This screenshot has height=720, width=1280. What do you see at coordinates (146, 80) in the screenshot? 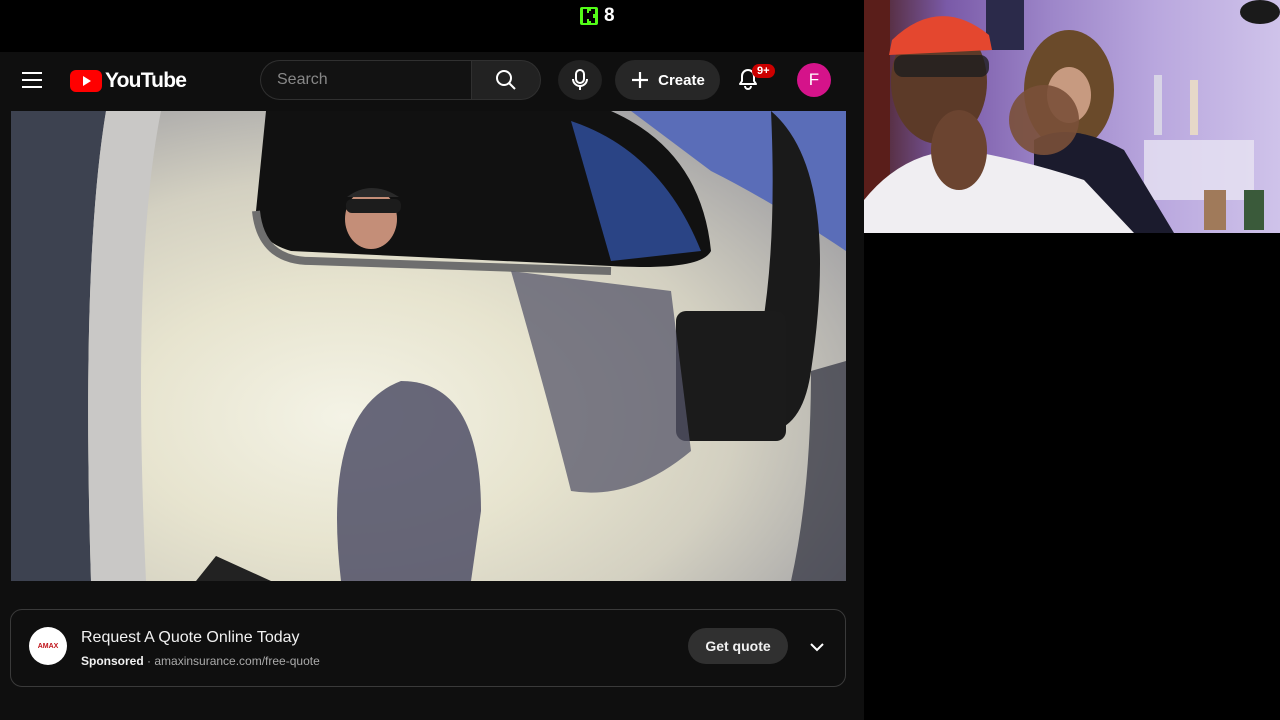
I see `youtube-logo-text: YouTube` at bounding box center [146, 80].